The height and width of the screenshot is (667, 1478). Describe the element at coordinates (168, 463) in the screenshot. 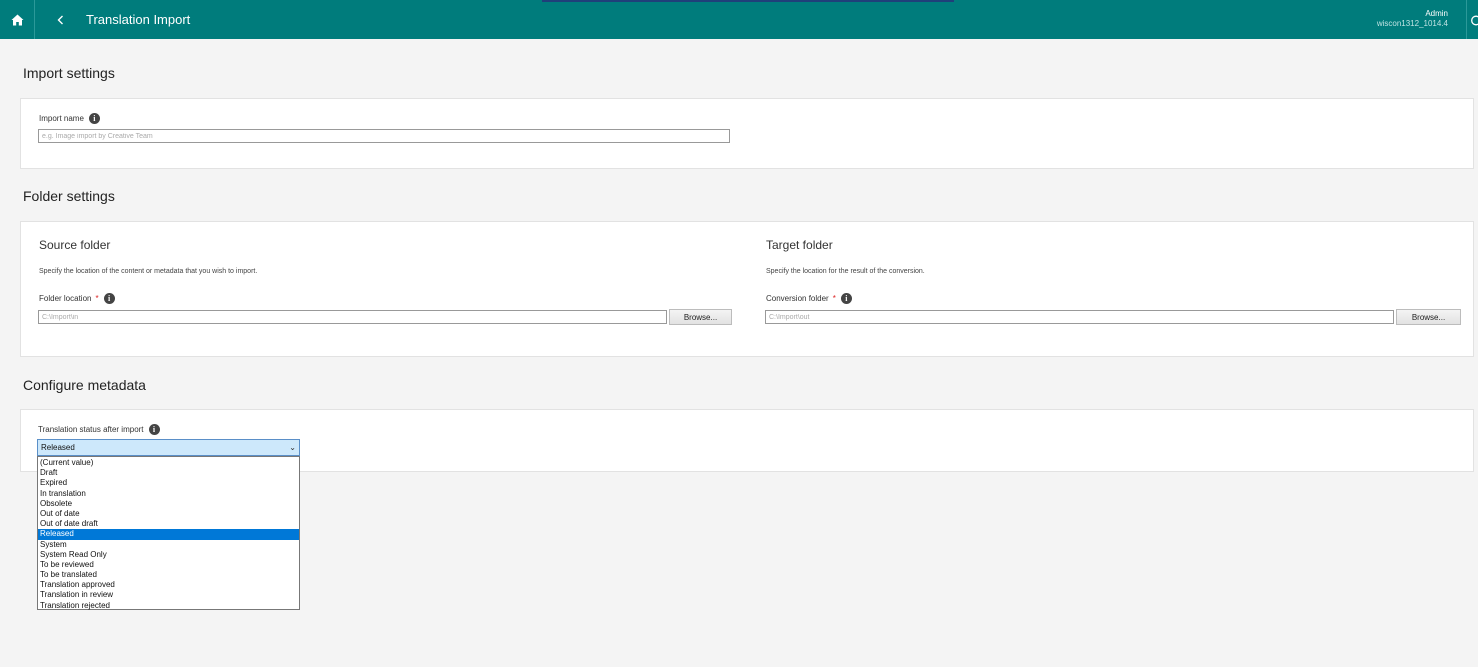

I see `dropdown-option: (Current value)` at that location.